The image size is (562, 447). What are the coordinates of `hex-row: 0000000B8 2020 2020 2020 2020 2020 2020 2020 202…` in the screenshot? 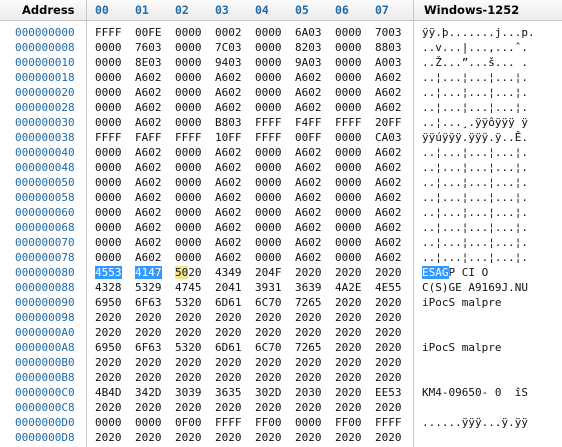 It's located at (281, 377).